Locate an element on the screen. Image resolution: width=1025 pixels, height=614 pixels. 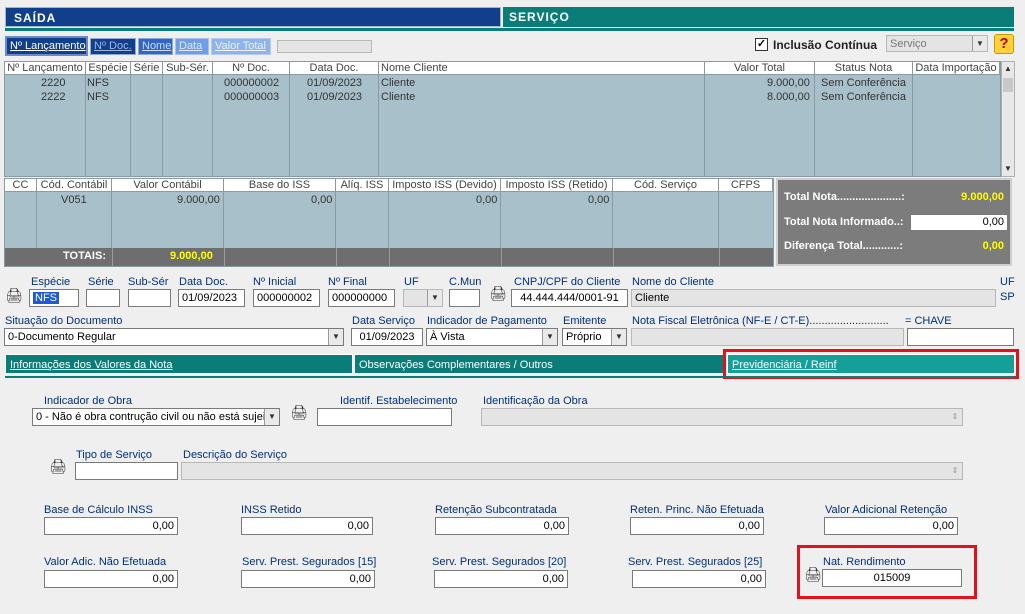
inclusao-continua-checkbox: ✓ is located at coordinates (761, 44).